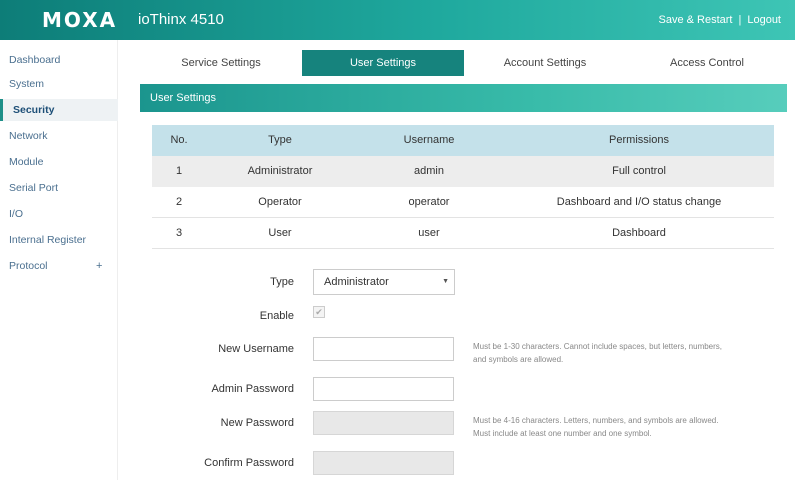  Describe the element at coordinates (383, 463) in the screenshot. I see `confirm-password-input` at that location.